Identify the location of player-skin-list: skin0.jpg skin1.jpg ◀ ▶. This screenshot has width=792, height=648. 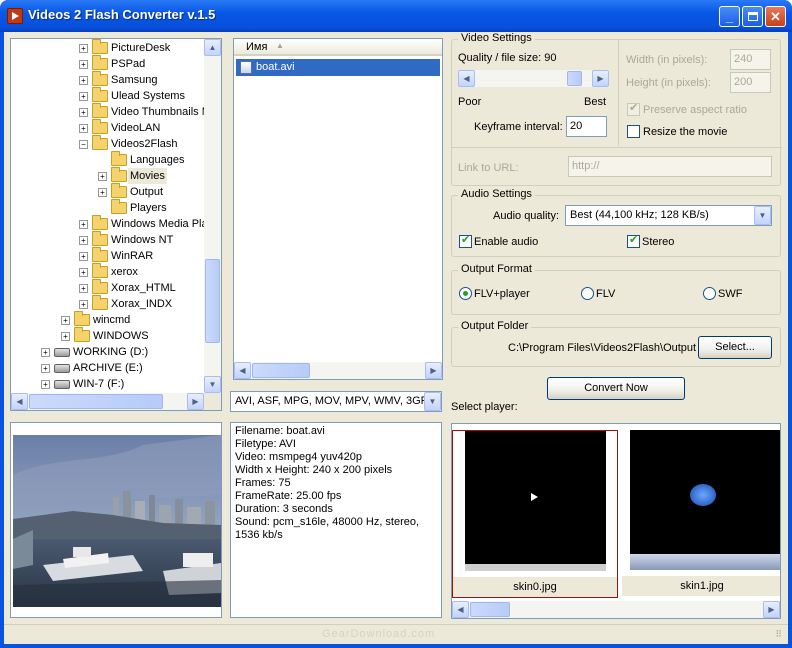
(616, 521).